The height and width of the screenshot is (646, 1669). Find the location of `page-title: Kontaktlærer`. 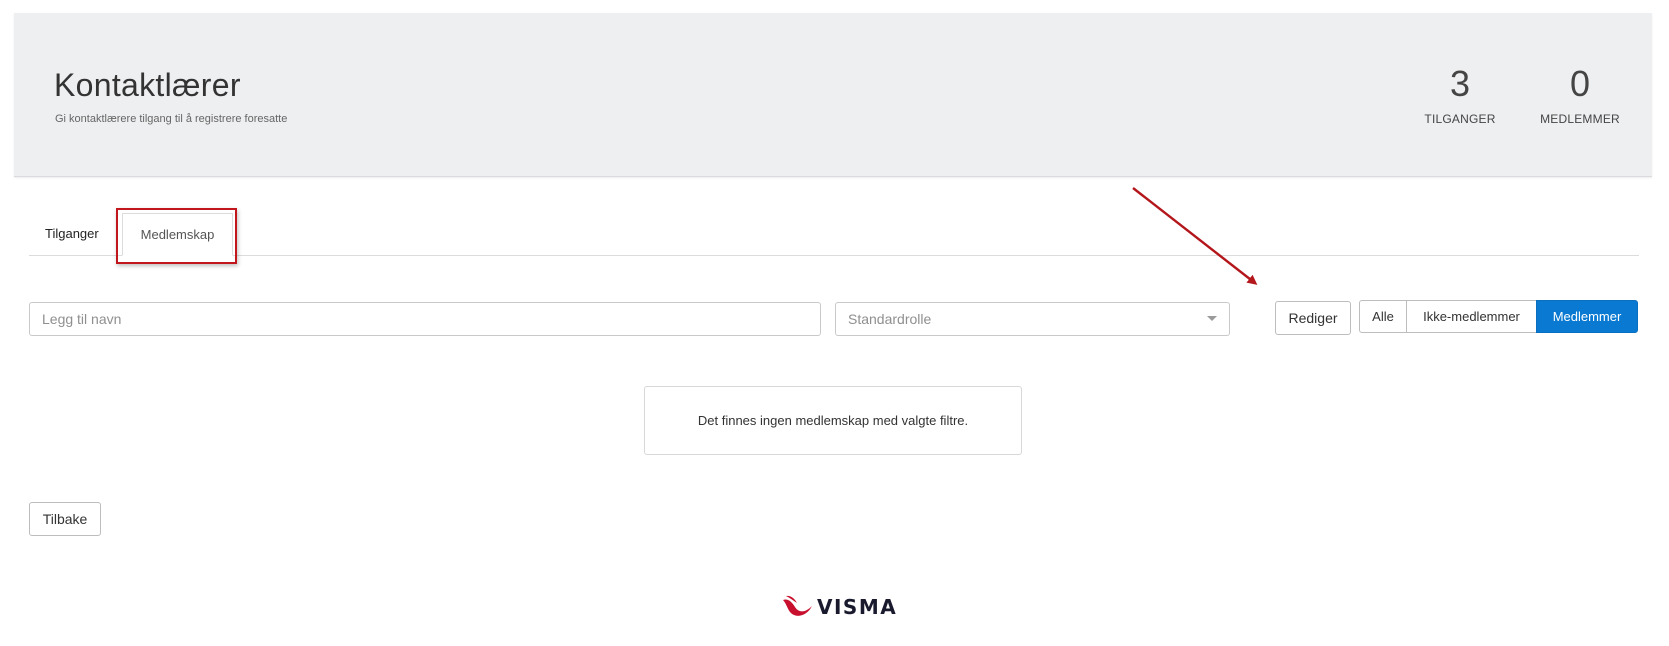

page-title: Kontaktlærer is located at coordinates (147, 85).